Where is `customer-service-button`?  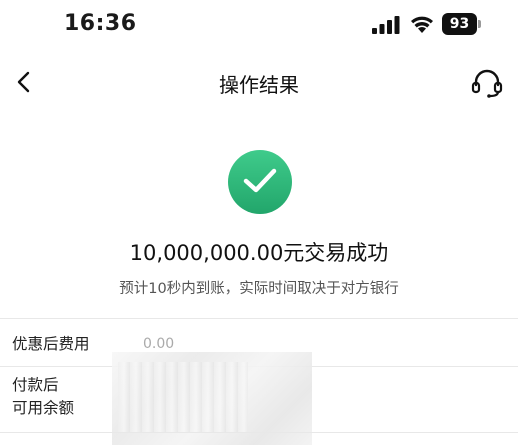
customer-service-button is located at coordinates (487, 83).